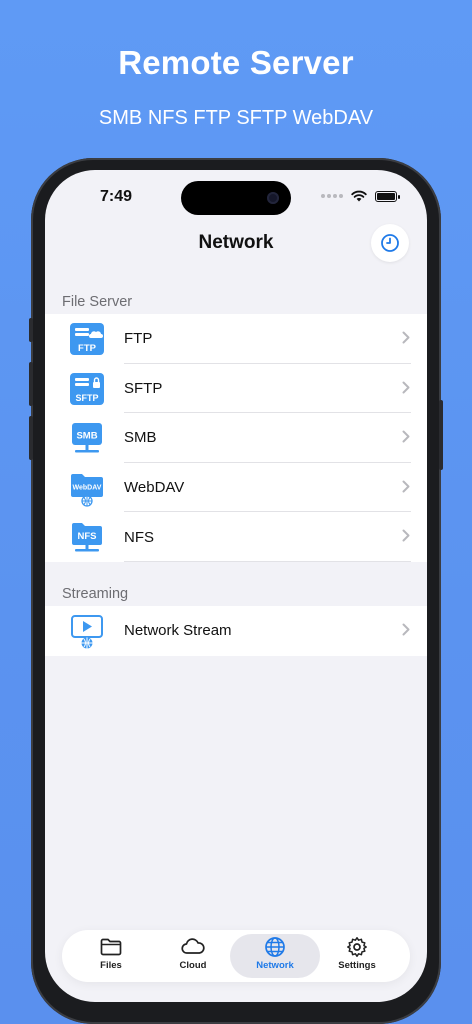  Describe the element at coordinates (139, 537) in the screenshot. I see `list-item-label: NFS` at that location.